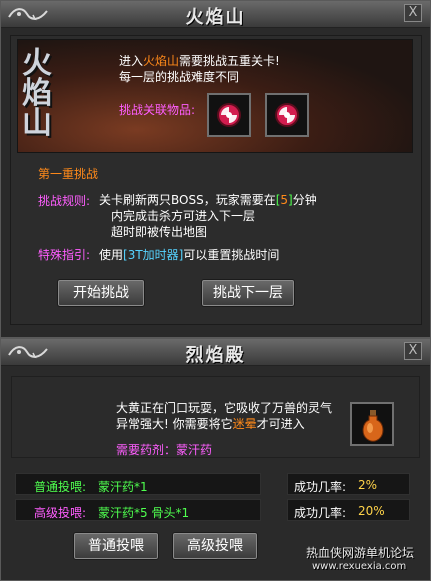 The height and width of the screenshot is (581, 431). What do you see at coordinates (159, 232) in the screenshot?
I see `rule-line-3: 超时即被传出地图` at bounding box center [159, 232].